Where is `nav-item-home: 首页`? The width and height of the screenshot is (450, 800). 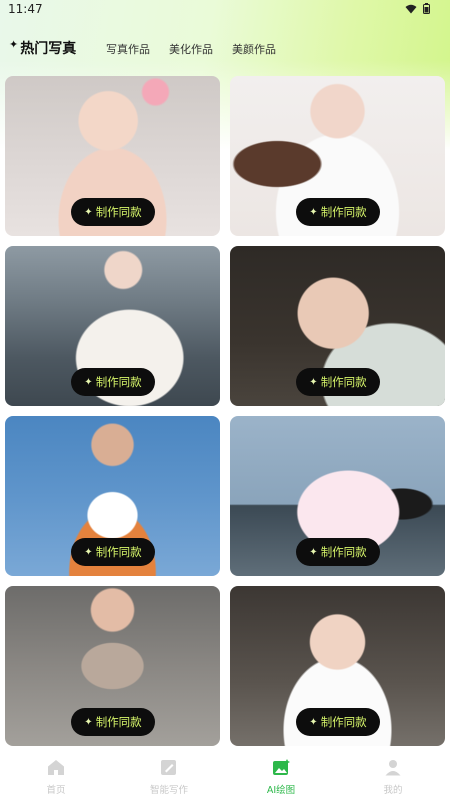 nav-item-home: 首页 is located at coordinates (56, 777).